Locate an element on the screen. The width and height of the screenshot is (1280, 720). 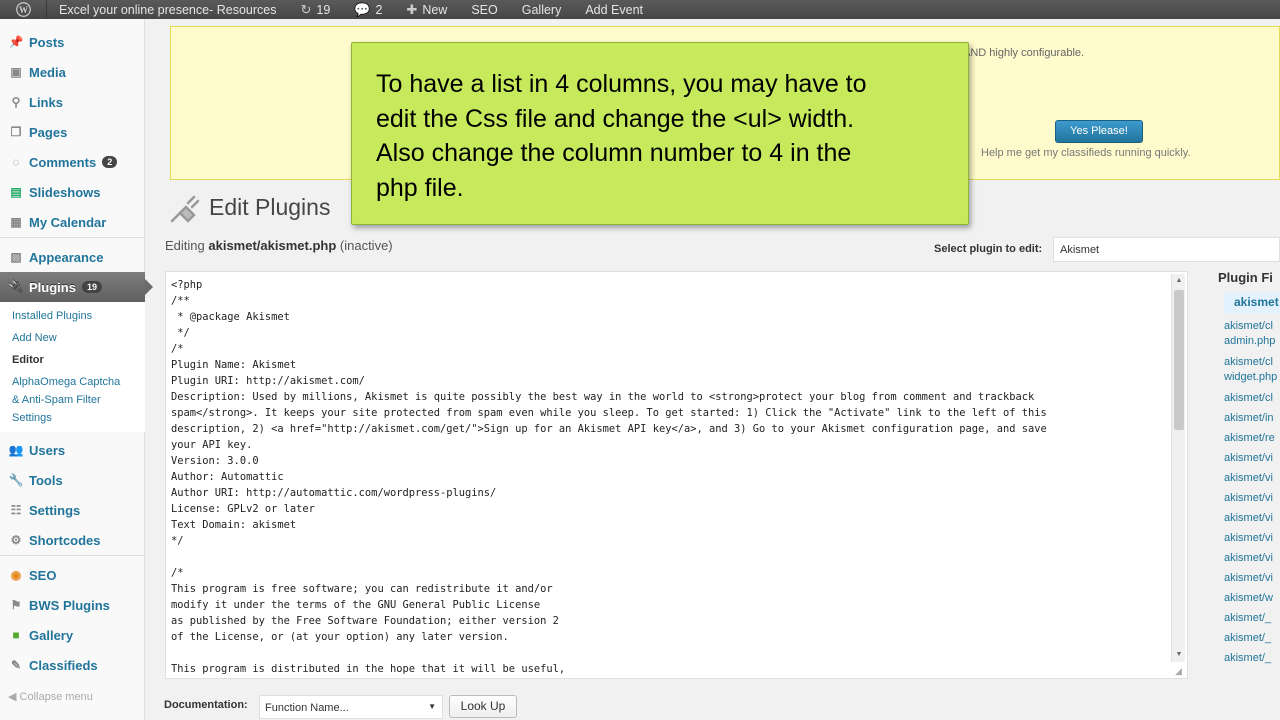
appearance-icon: ▧ is located at coordinates (16, 257).